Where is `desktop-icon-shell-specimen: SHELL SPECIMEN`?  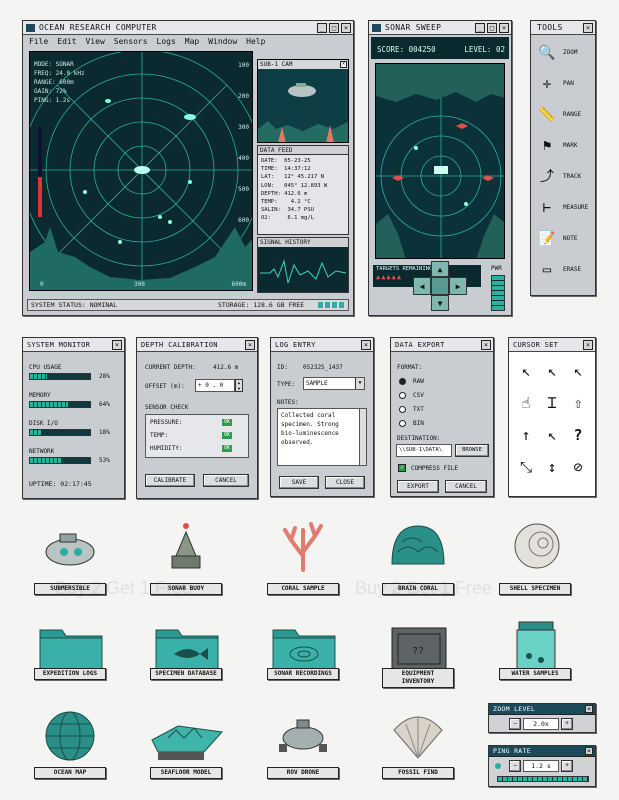 desktop-icon-shell-specimen: SHELL SPECIMEN is located at coordinates (537, 558).